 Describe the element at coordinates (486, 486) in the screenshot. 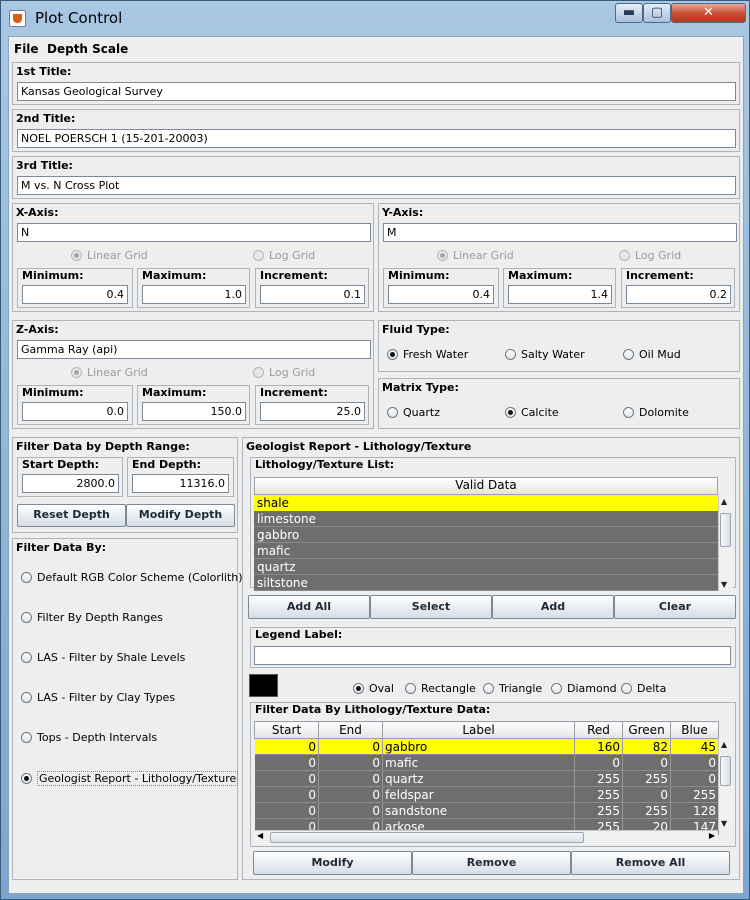

I see `list-header-valid-data: Valid Data` at that location.